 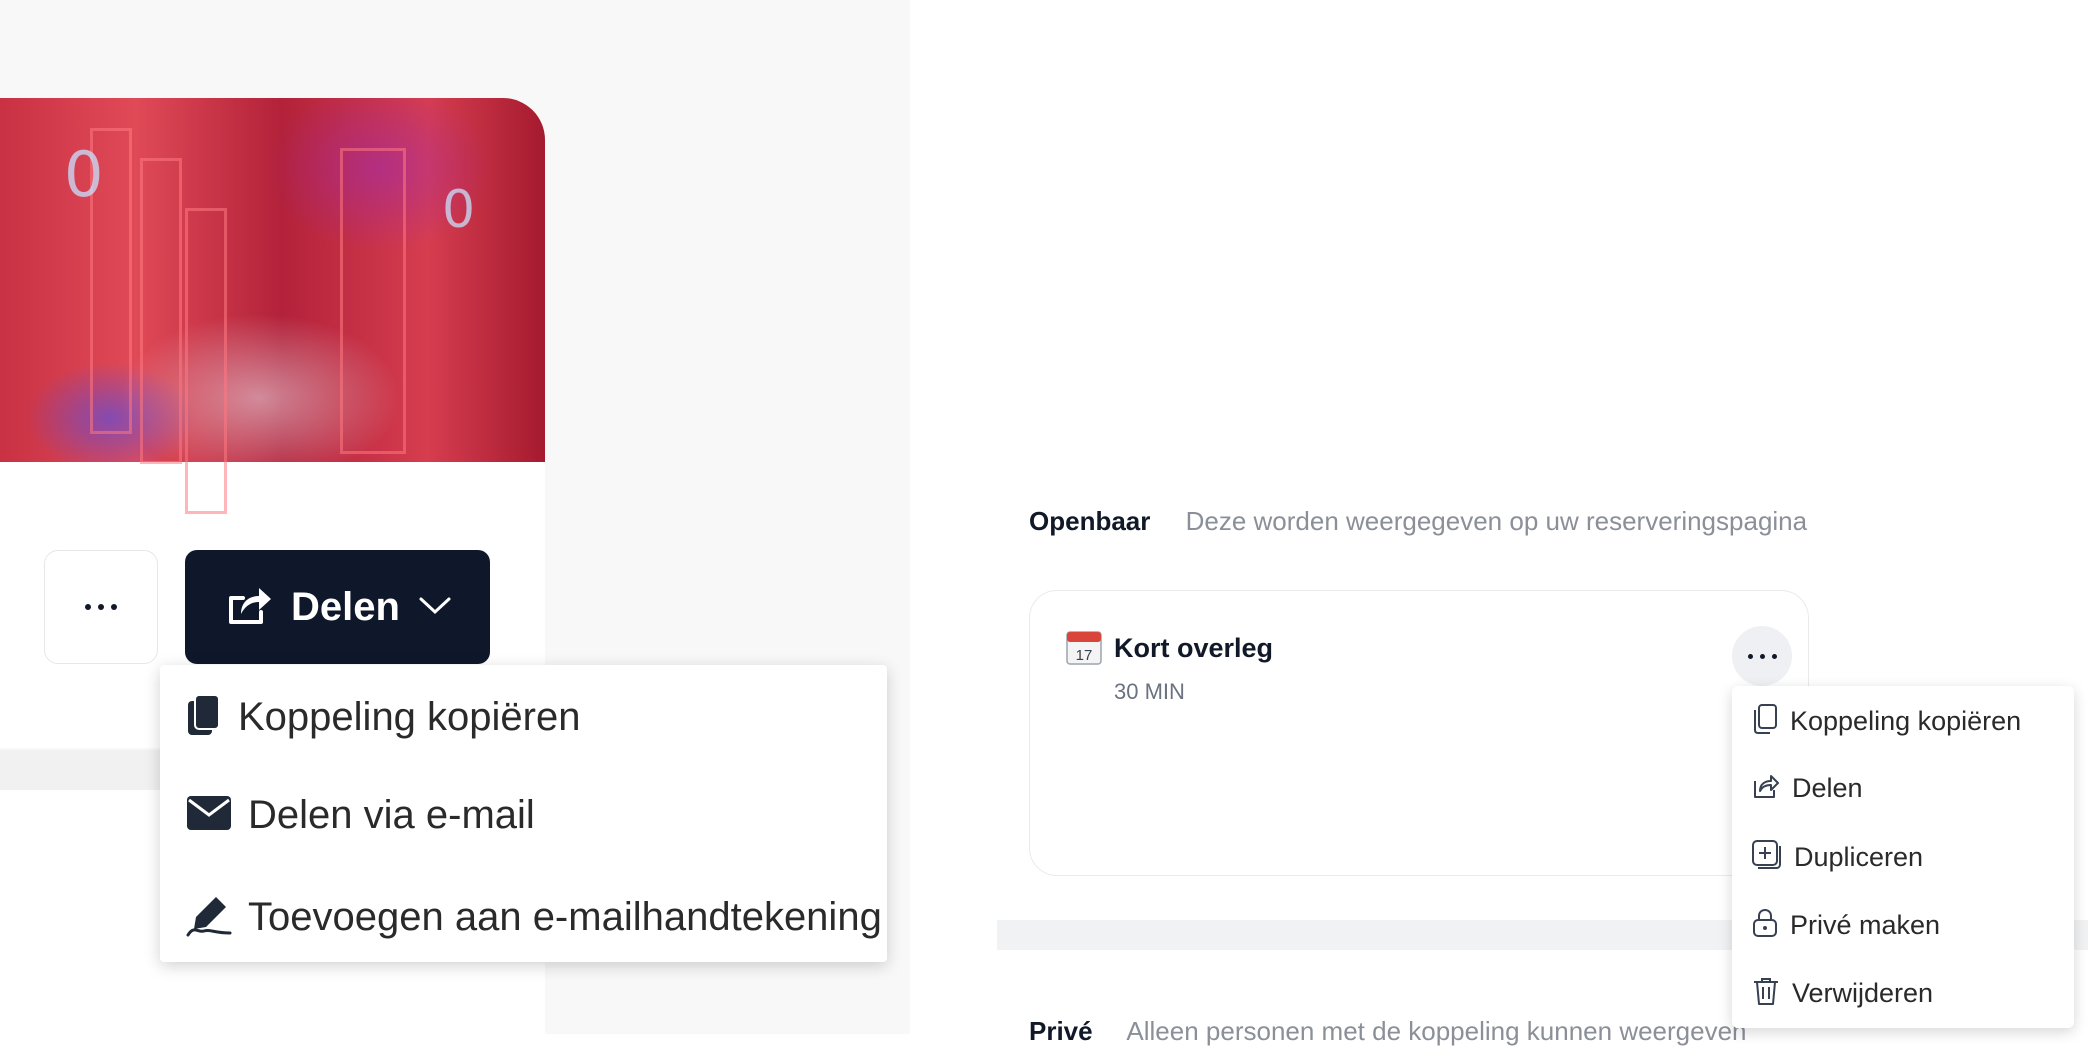 I want to click on section-title: Privé, so click(x=1061, y=1031).